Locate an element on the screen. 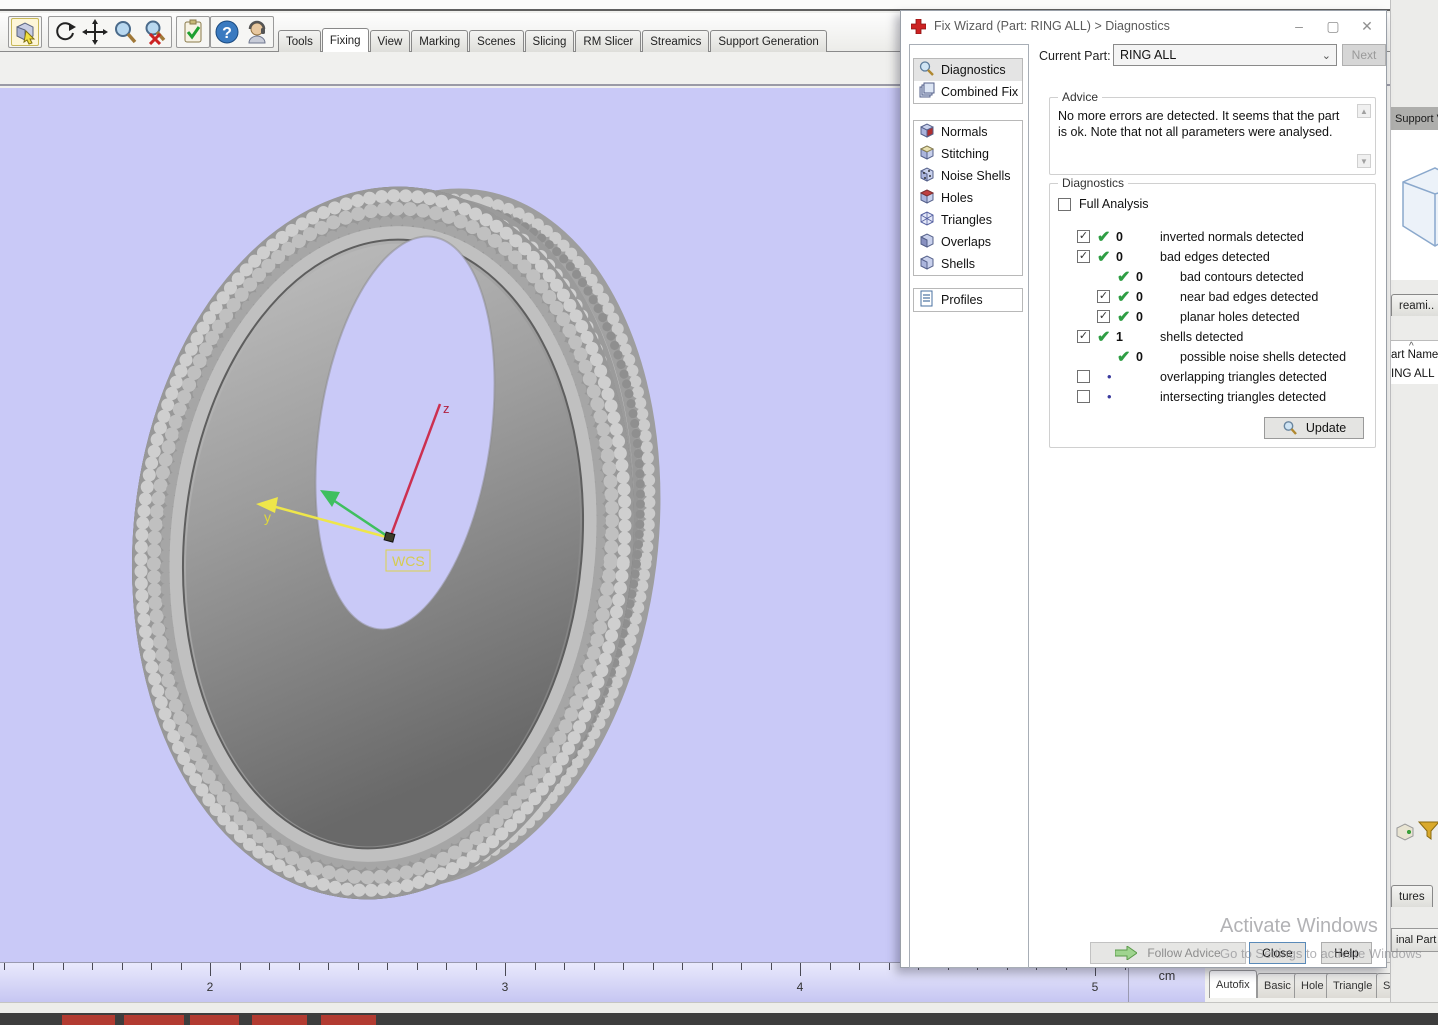 The width and height of the screenshot is (1438, 1025). update-button: Update is located at coordinates (1314, 428).